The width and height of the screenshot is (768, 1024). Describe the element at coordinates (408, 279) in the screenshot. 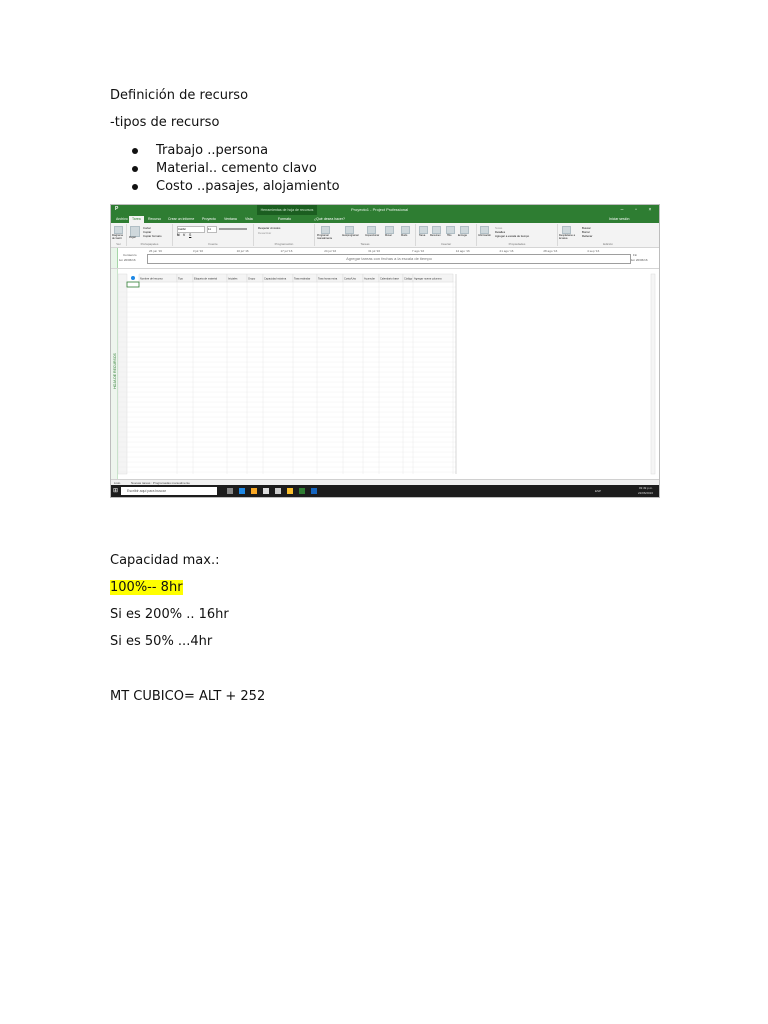

I see `column-header-label: Código` at that location.